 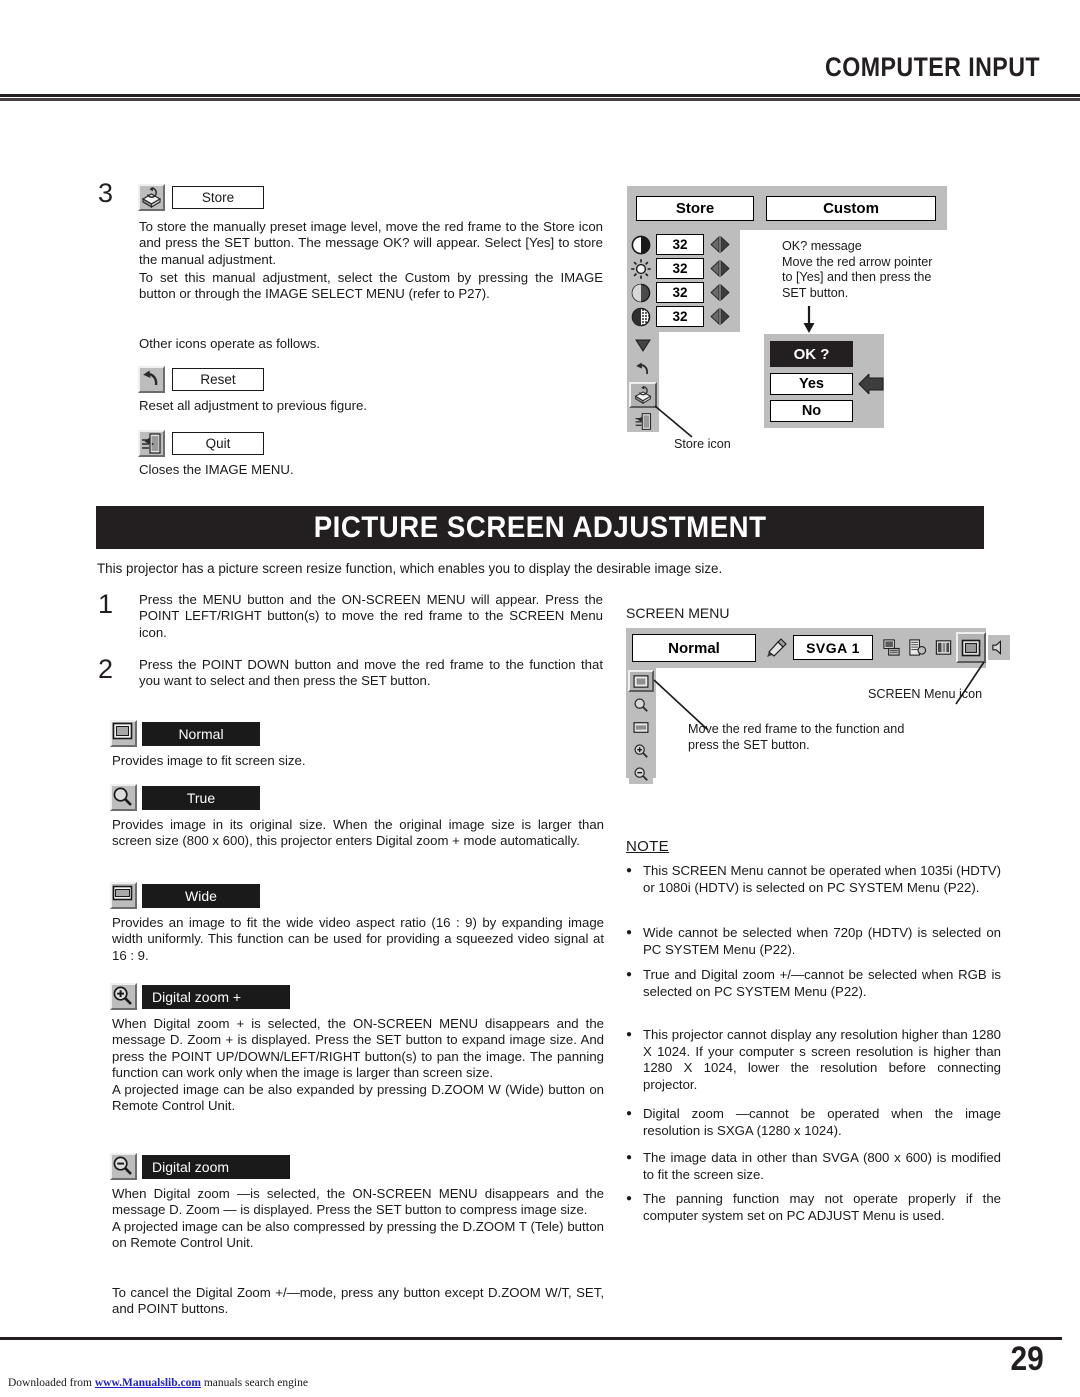 I want to click on section-title: PICTURE SCREEN ADJUSTMENT, so click(x=540, y=527).